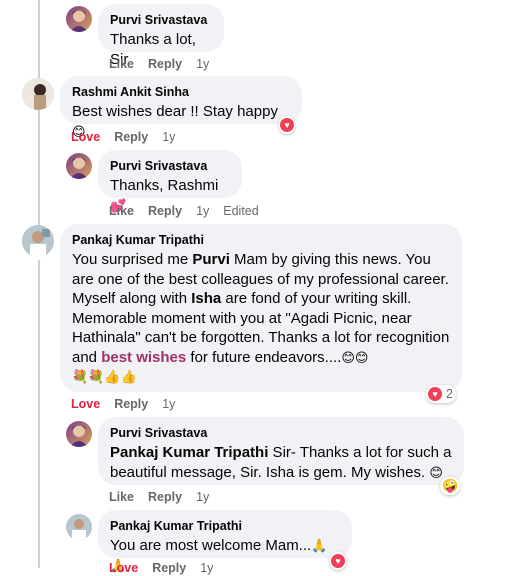 The width and height of the screenshot is (512, 576). Describe the element at coordinates (175, 111) in the screenshot. I see `comment-text-content: Best wishes dear !! Stay happy` at that location.